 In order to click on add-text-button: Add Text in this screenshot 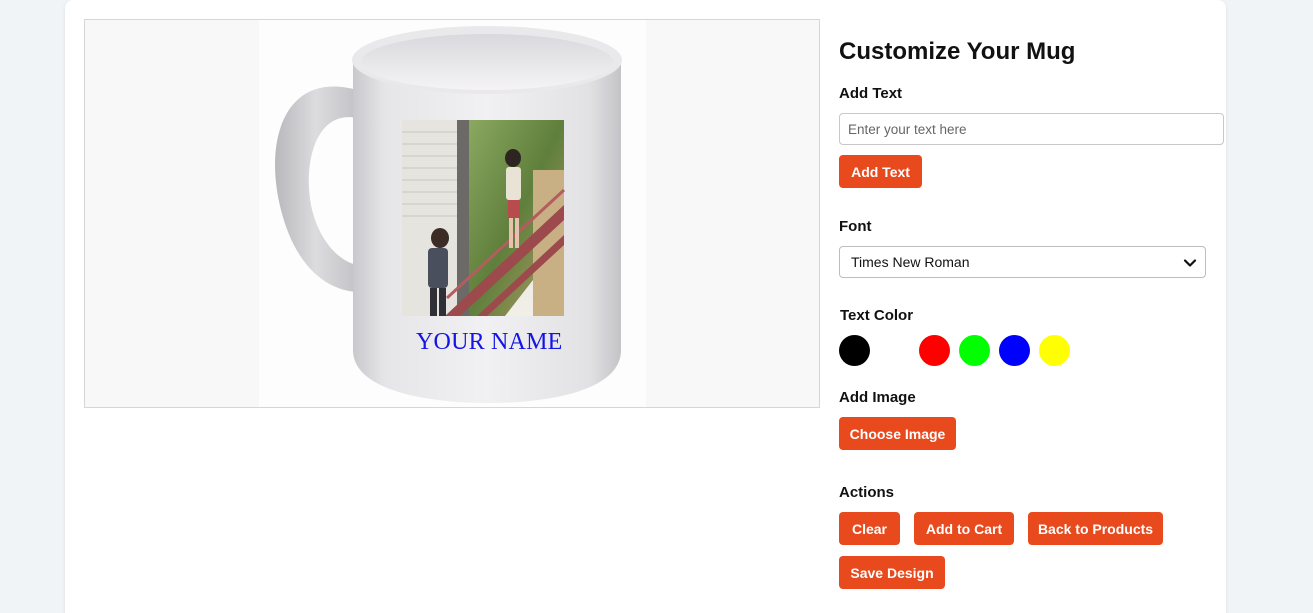, I will do `click(880, 171)`.